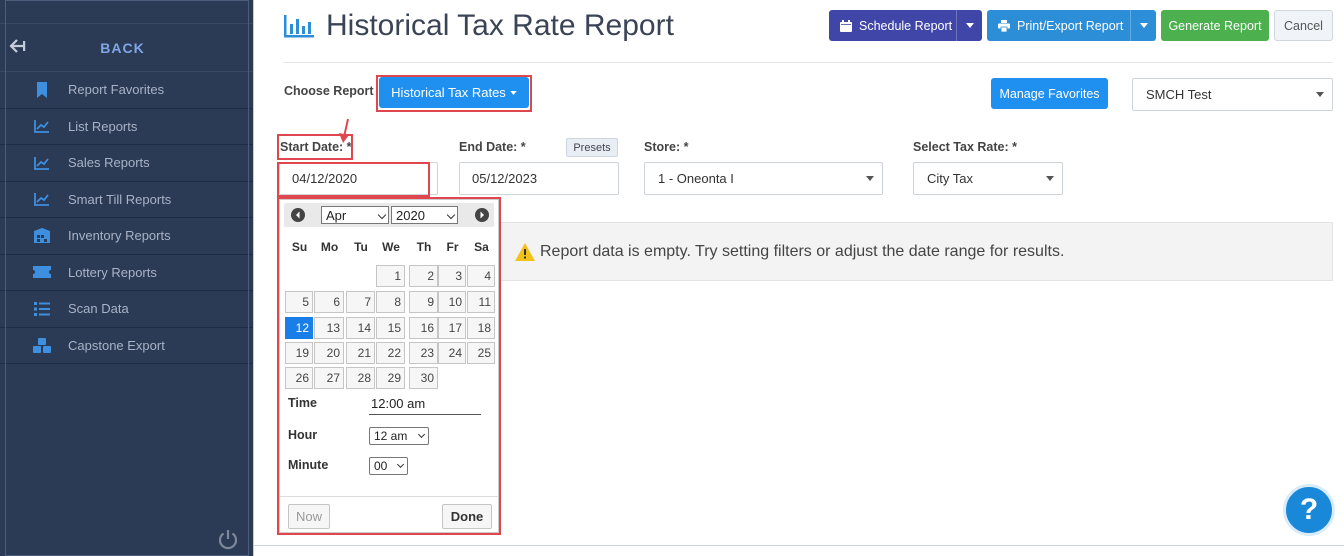 The height and width of the screenshot is (556, 1344). Describe the element at coordinates (308, 465) in the screenshot. I see `minute-label: Minute` at that location.